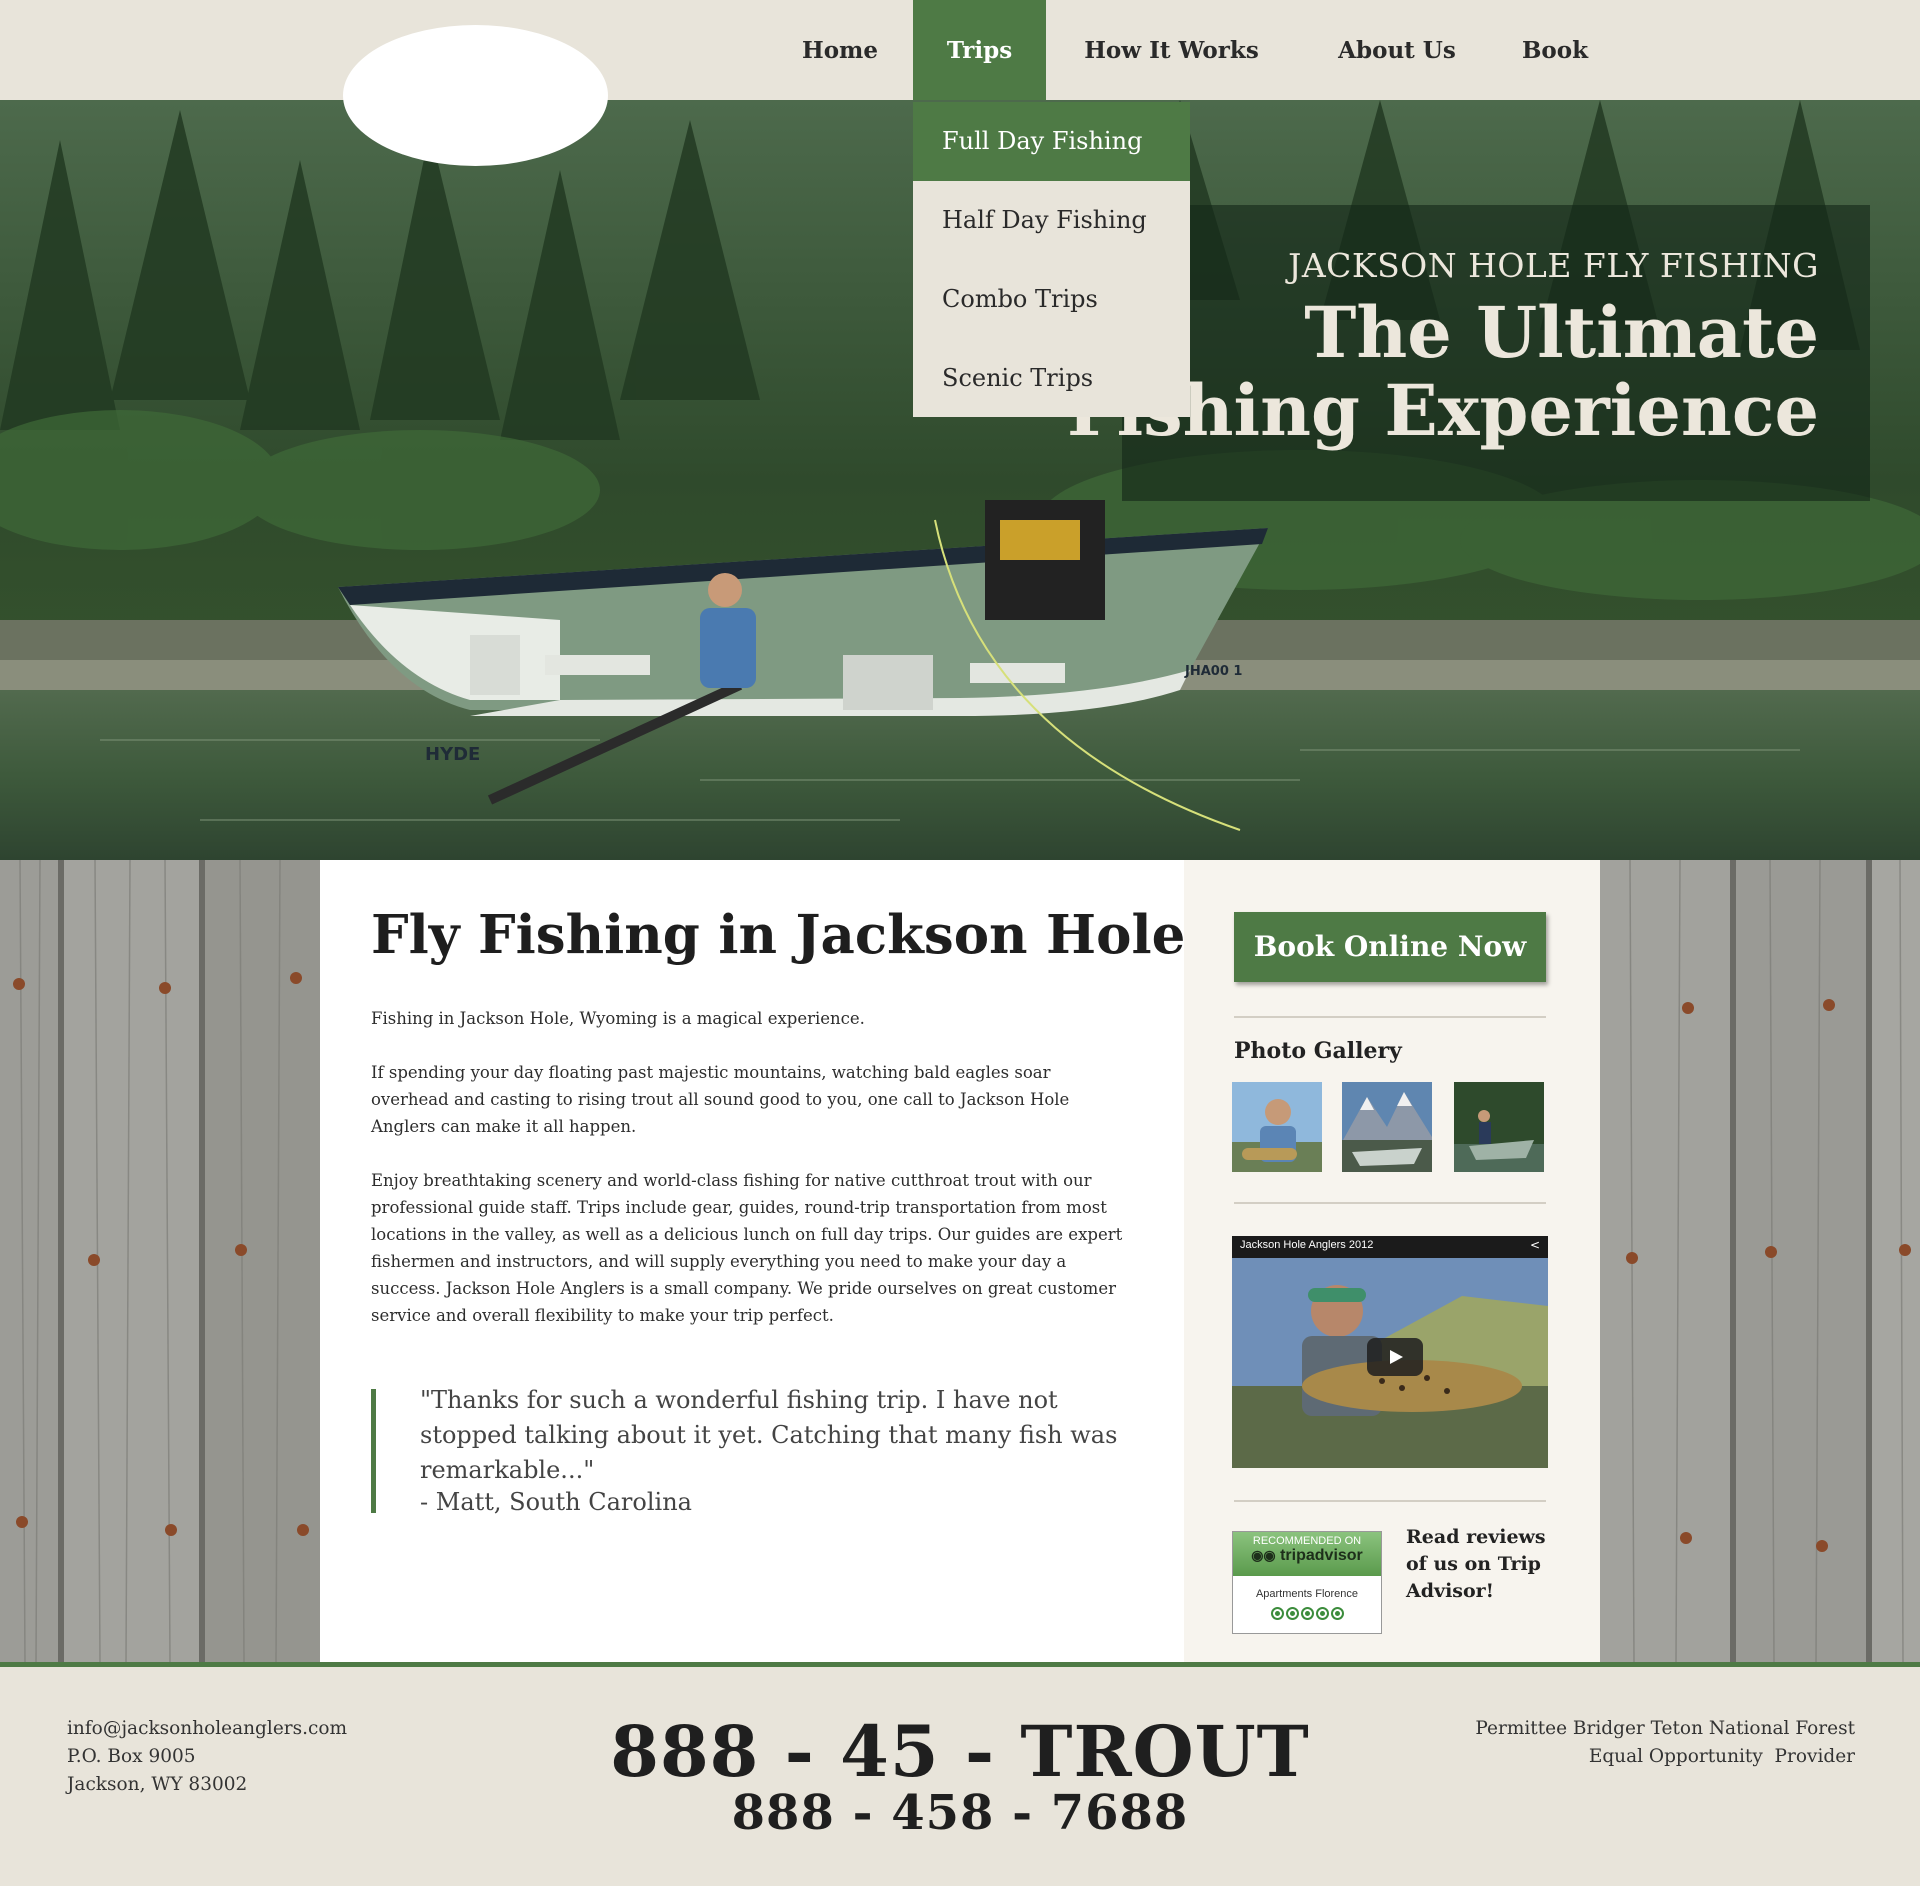 The image size is (1920, 1886). I want to click on wood-texture-right, so click(1760, 1261).